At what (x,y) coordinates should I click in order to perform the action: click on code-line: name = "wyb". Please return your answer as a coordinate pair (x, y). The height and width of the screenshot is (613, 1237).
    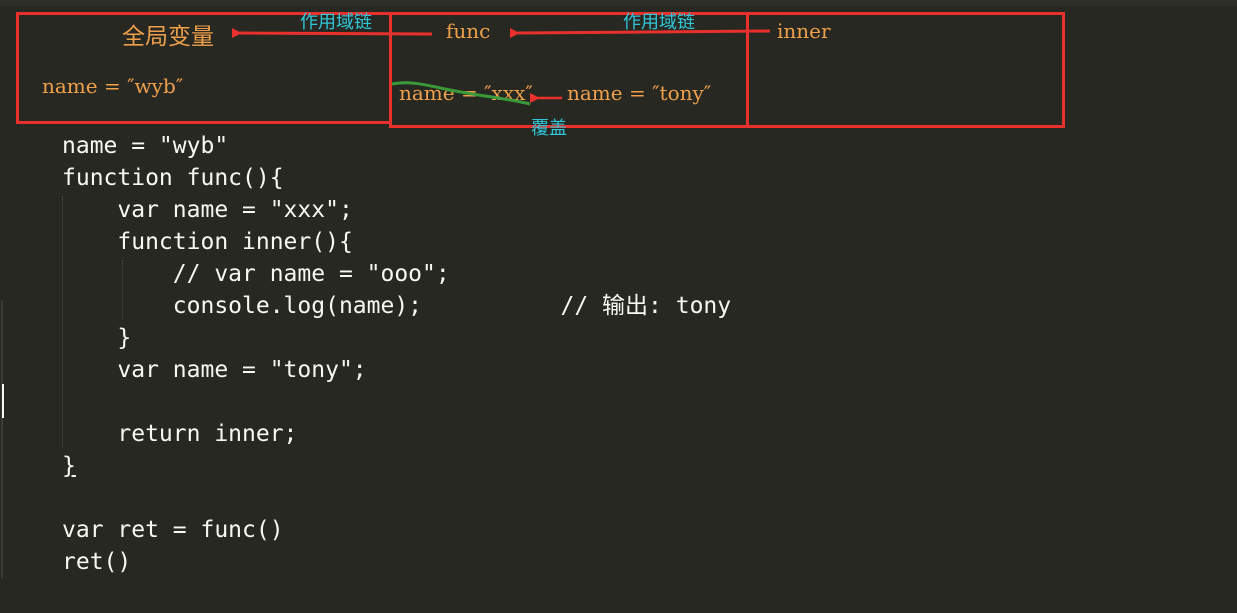
    Looking at the image, I should click on (145, 146).